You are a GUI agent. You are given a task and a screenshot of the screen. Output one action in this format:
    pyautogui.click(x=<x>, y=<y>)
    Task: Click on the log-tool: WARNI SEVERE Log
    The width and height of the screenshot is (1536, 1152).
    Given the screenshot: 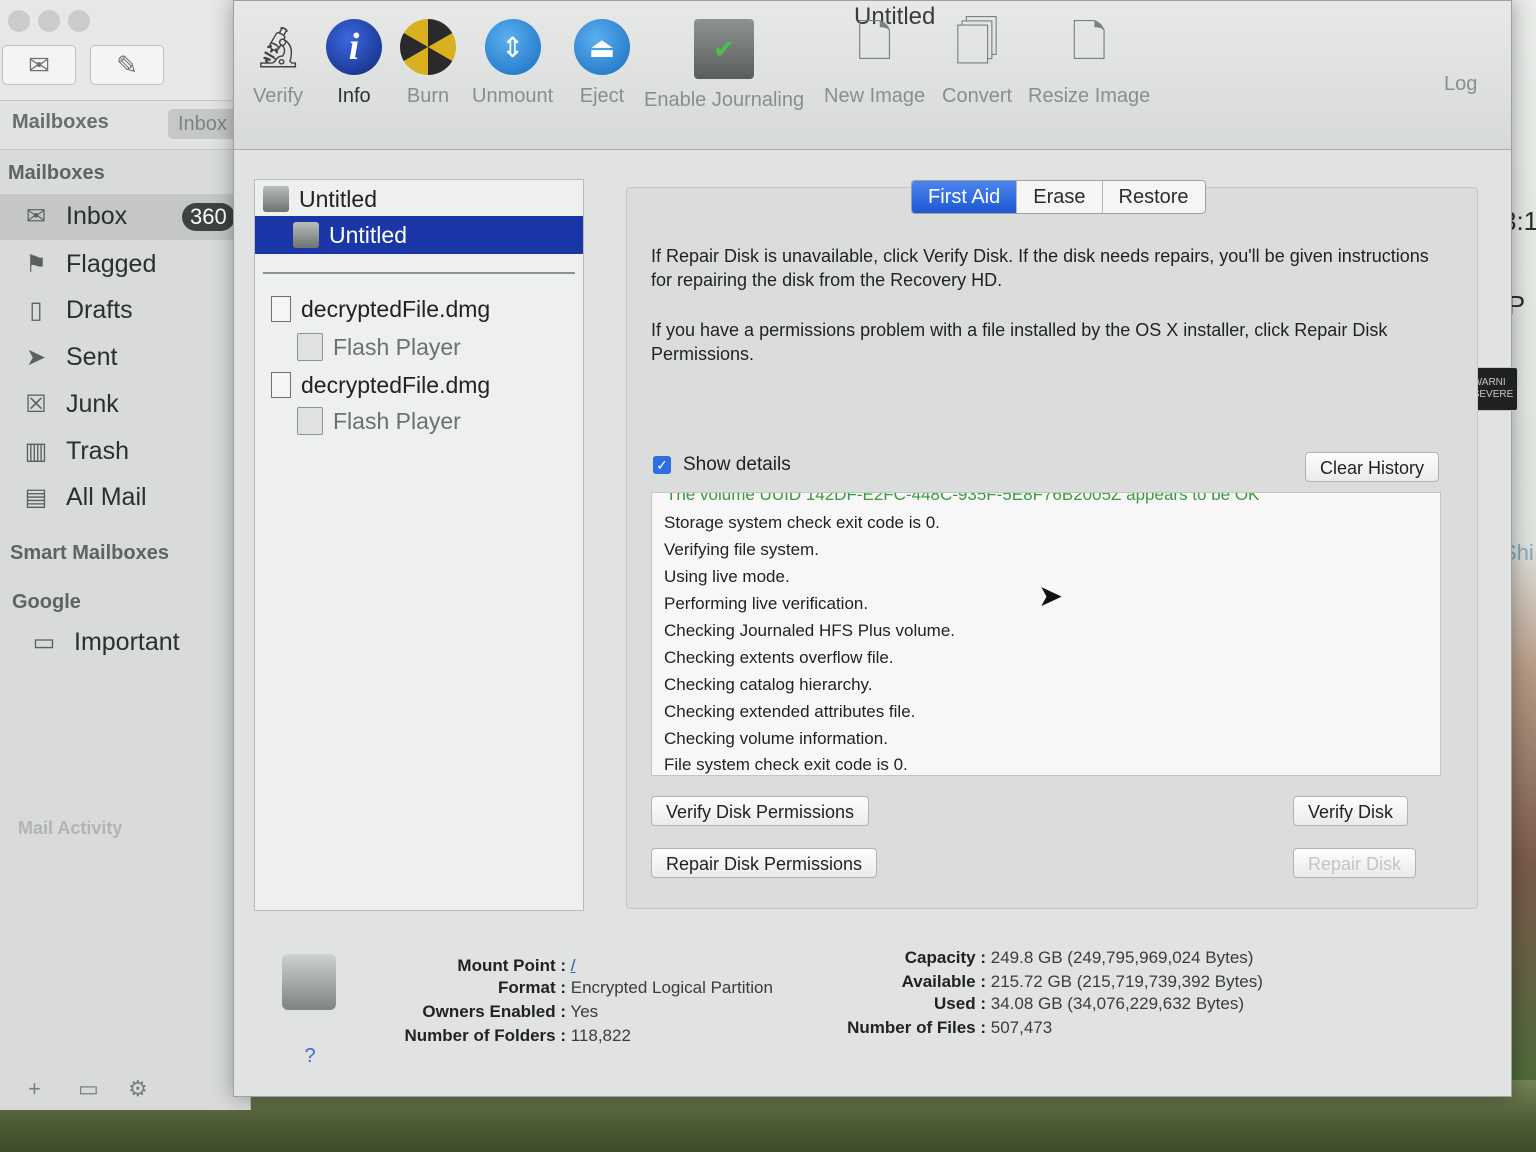 What is the action you would take?
    pyautogui.click(x=1481, y=237)
    